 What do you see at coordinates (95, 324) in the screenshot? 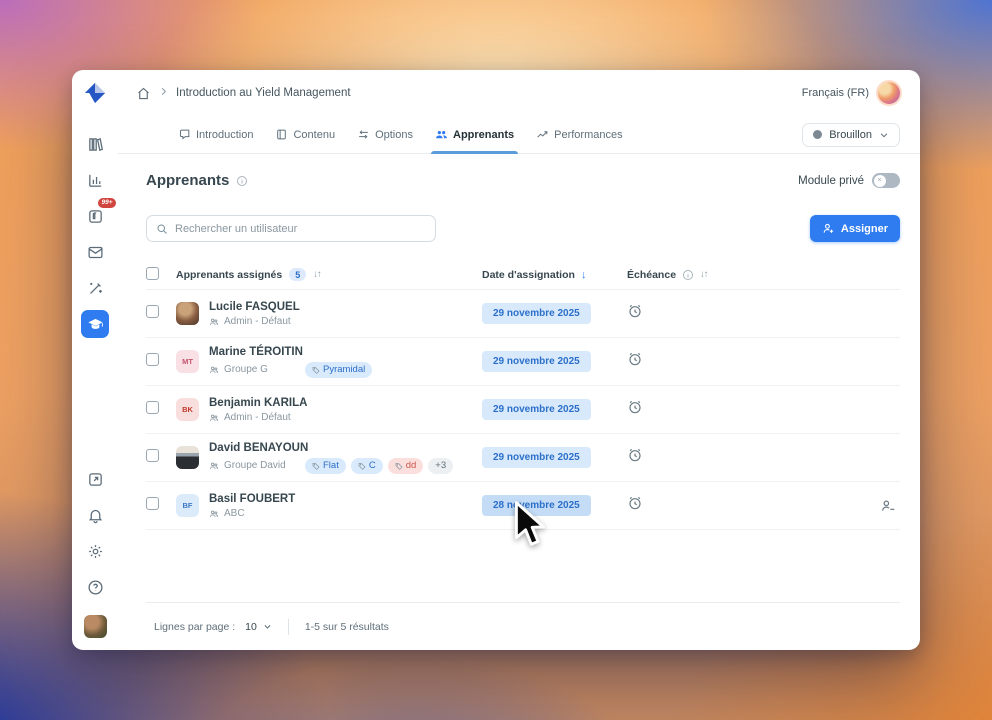
I see `sidebar-item-courses` at bounding box center [95, 324].